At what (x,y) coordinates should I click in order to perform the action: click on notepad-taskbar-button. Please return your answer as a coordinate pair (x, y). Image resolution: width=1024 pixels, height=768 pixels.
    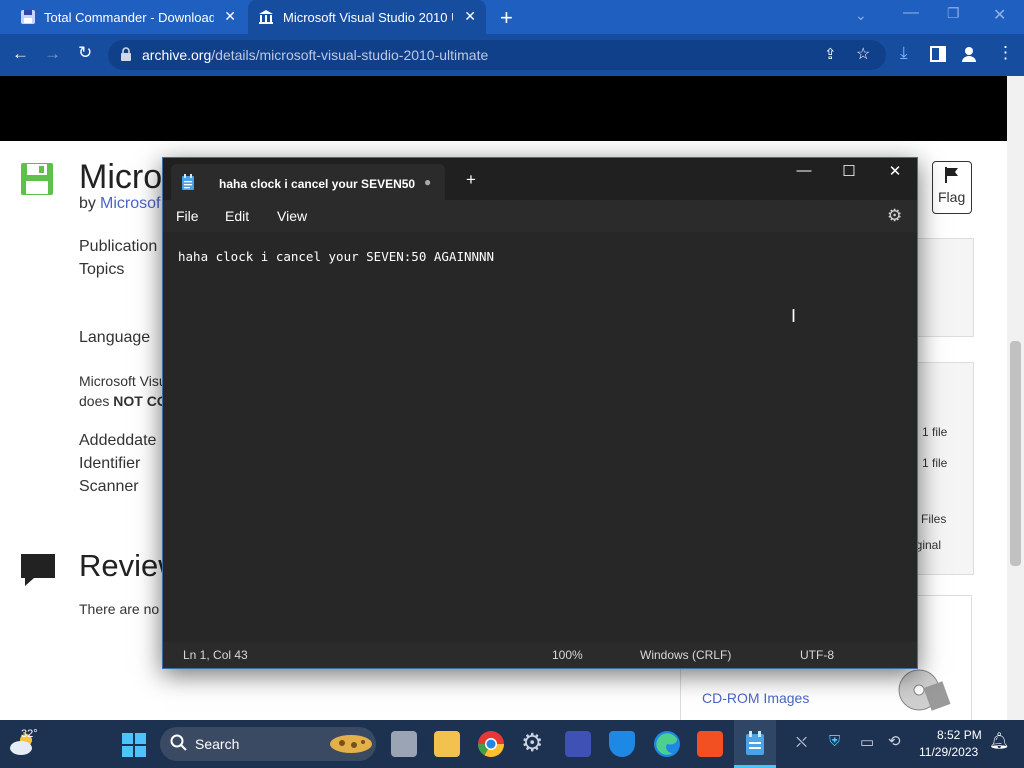
    Looking at the image, I should click on (755, 744).